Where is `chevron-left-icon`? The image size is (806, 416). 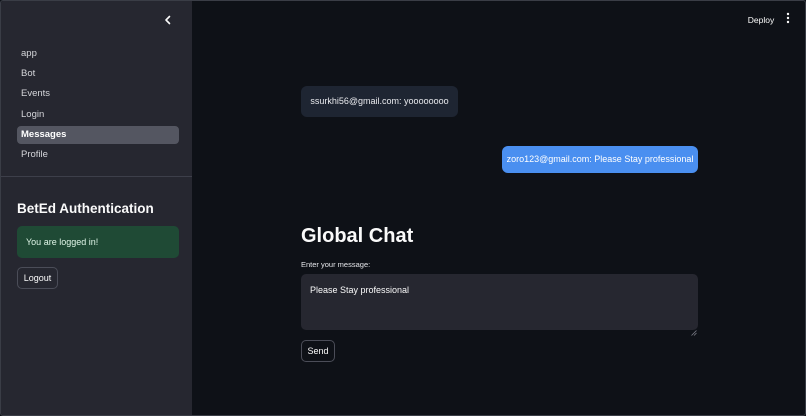 chevron-left-icon is located at coordinates (168, 21).